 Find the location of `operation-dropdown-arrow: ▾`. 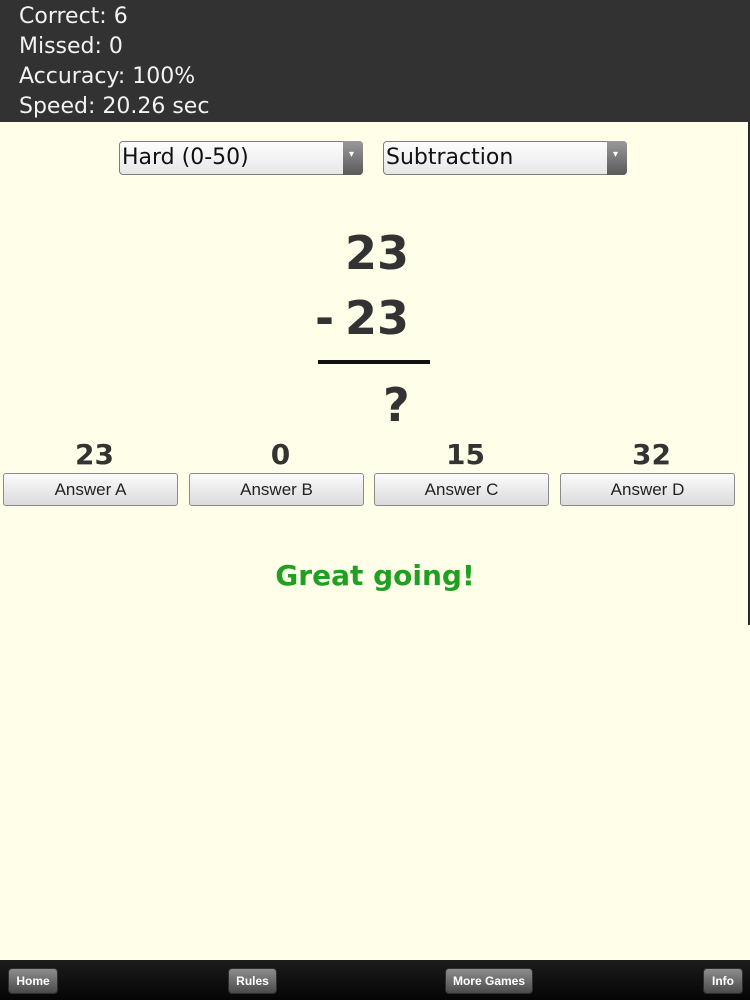

operation-dropdown-arrow: ▾ is located at coordinates (617, 158).